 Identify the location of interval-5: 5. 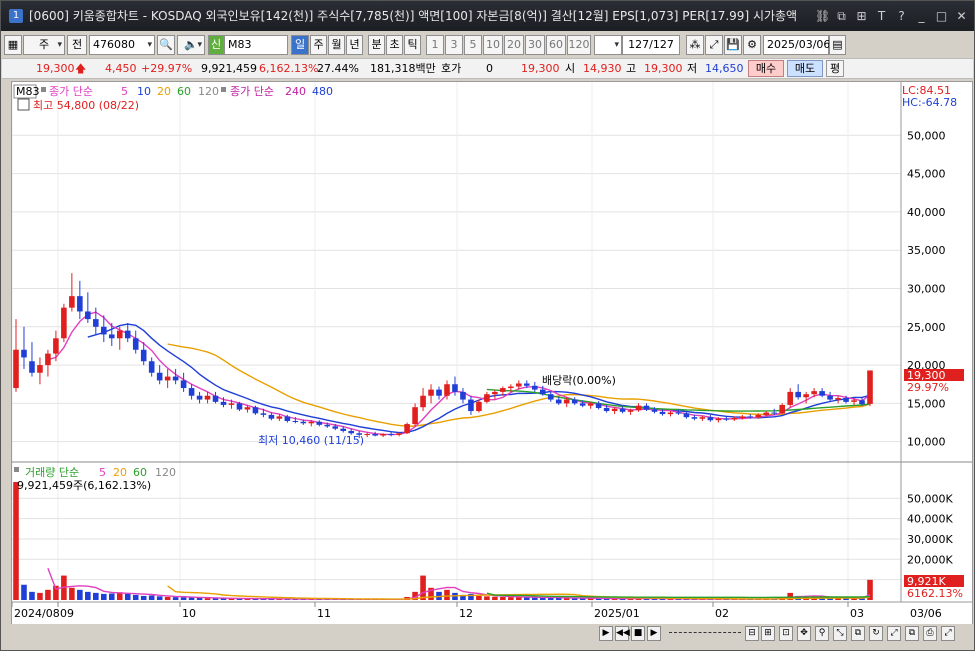
(473, 45).